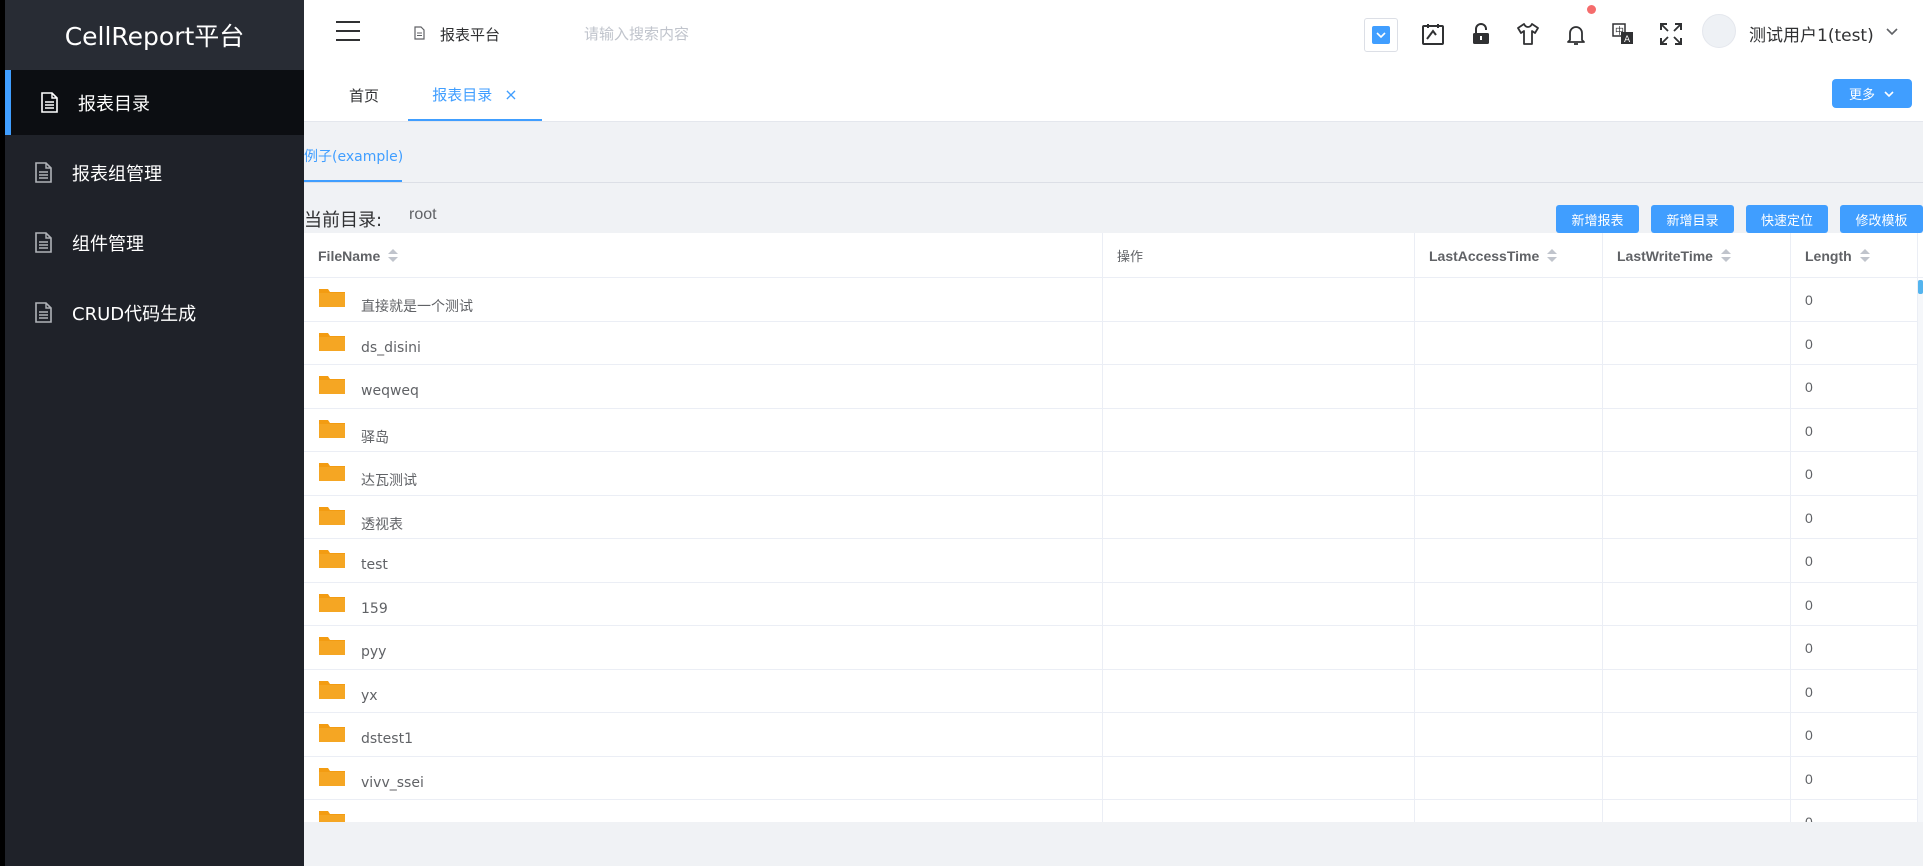  Describe the element at coordinates (1113, 474) in the screenshot. I see `table-row: 达瓦测试 0` at that location.